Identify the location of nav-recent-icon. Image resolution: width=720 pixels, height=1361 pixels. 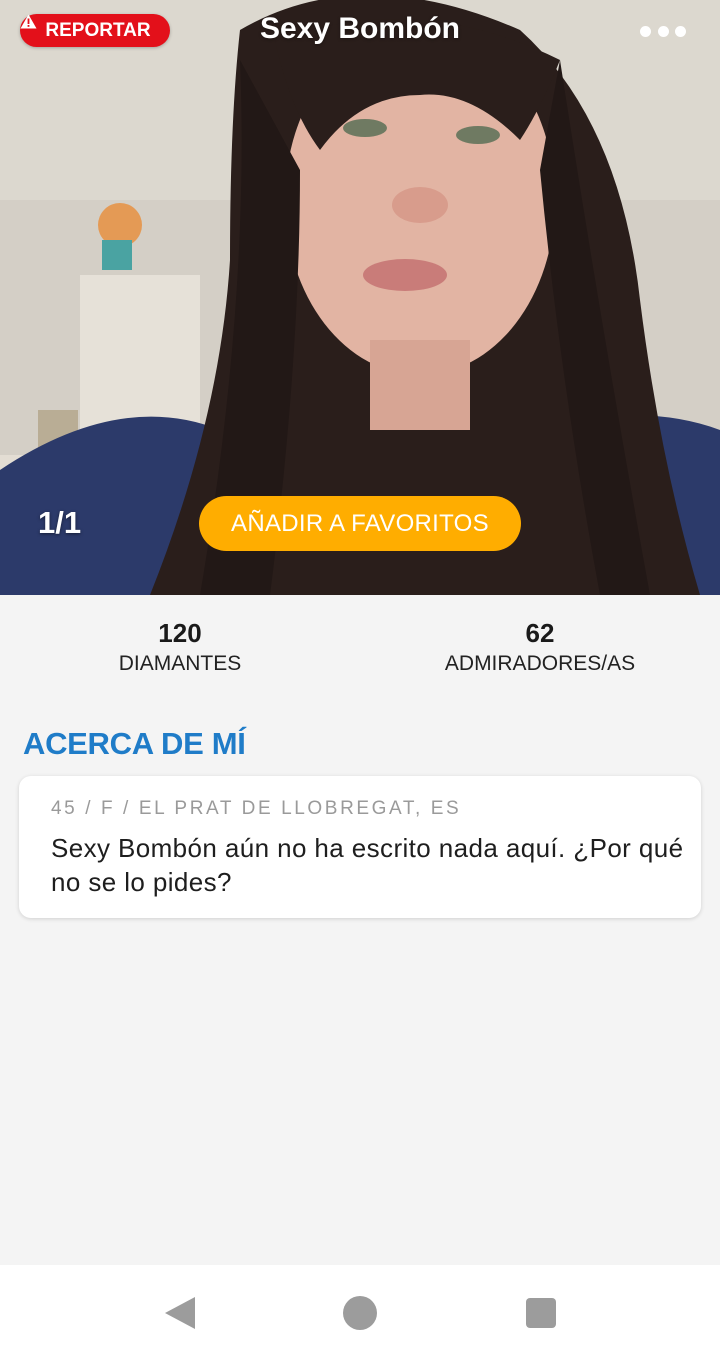
(541, 1315).